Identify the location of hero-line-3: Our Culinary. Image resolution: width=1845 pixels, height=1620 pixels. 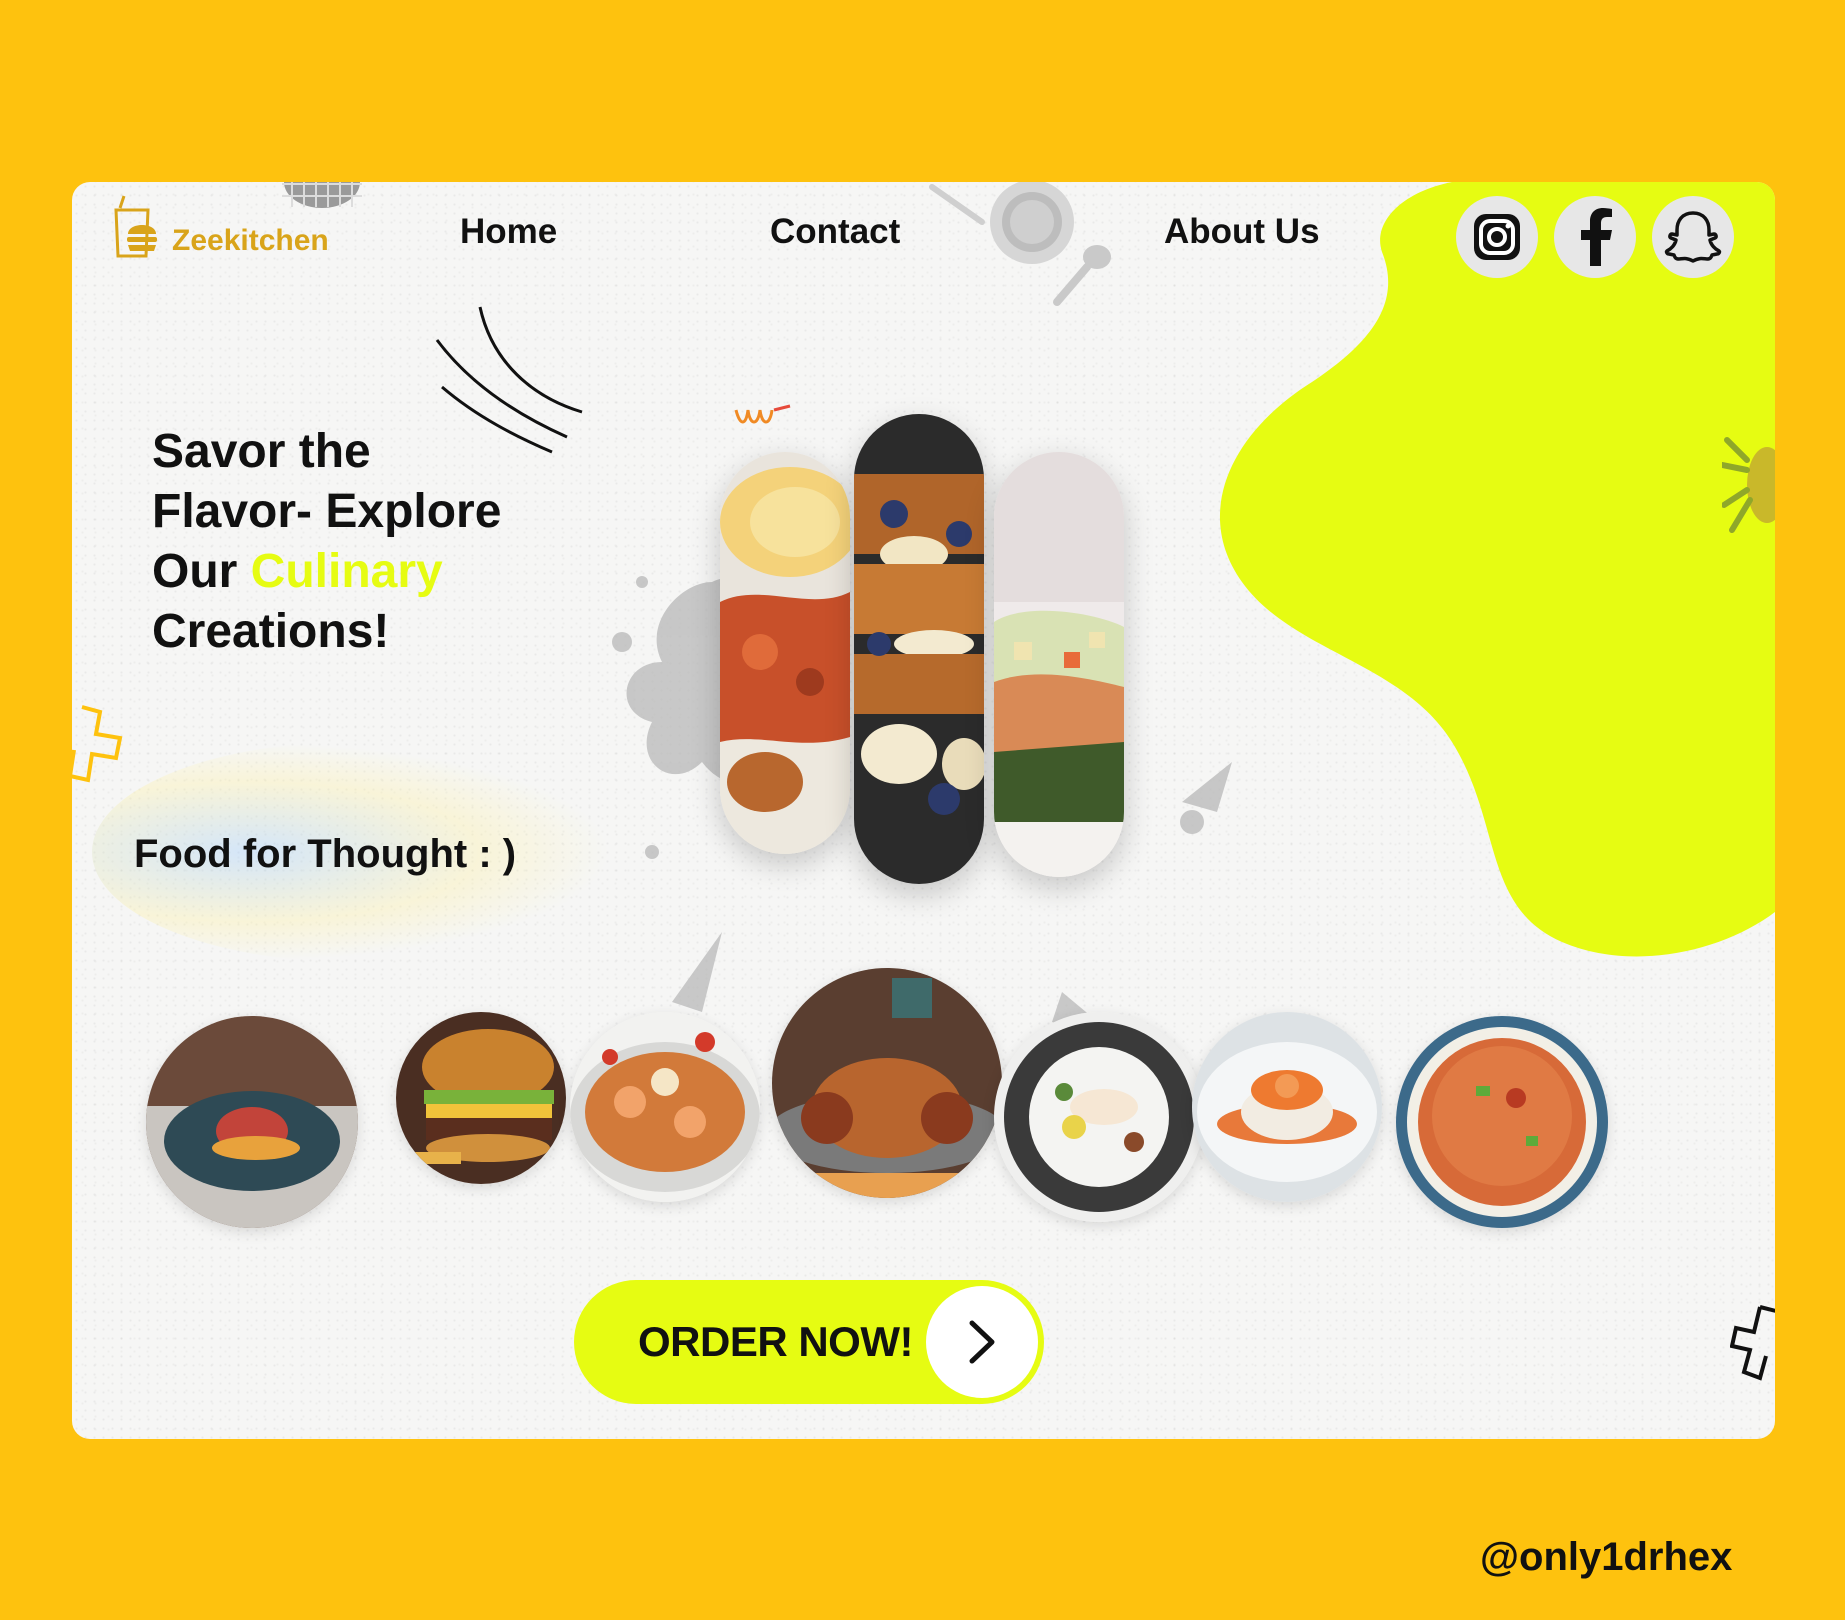
(362, 572).